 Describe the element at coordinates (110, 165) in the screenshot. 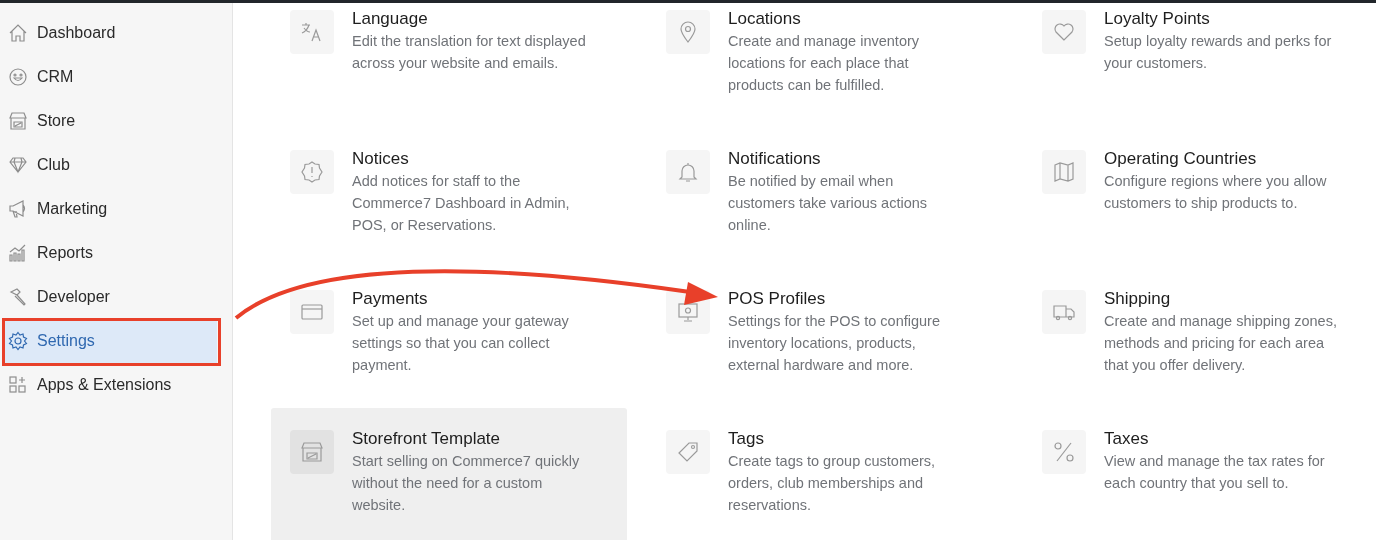

I see `sidebar-item: Club` at that location.